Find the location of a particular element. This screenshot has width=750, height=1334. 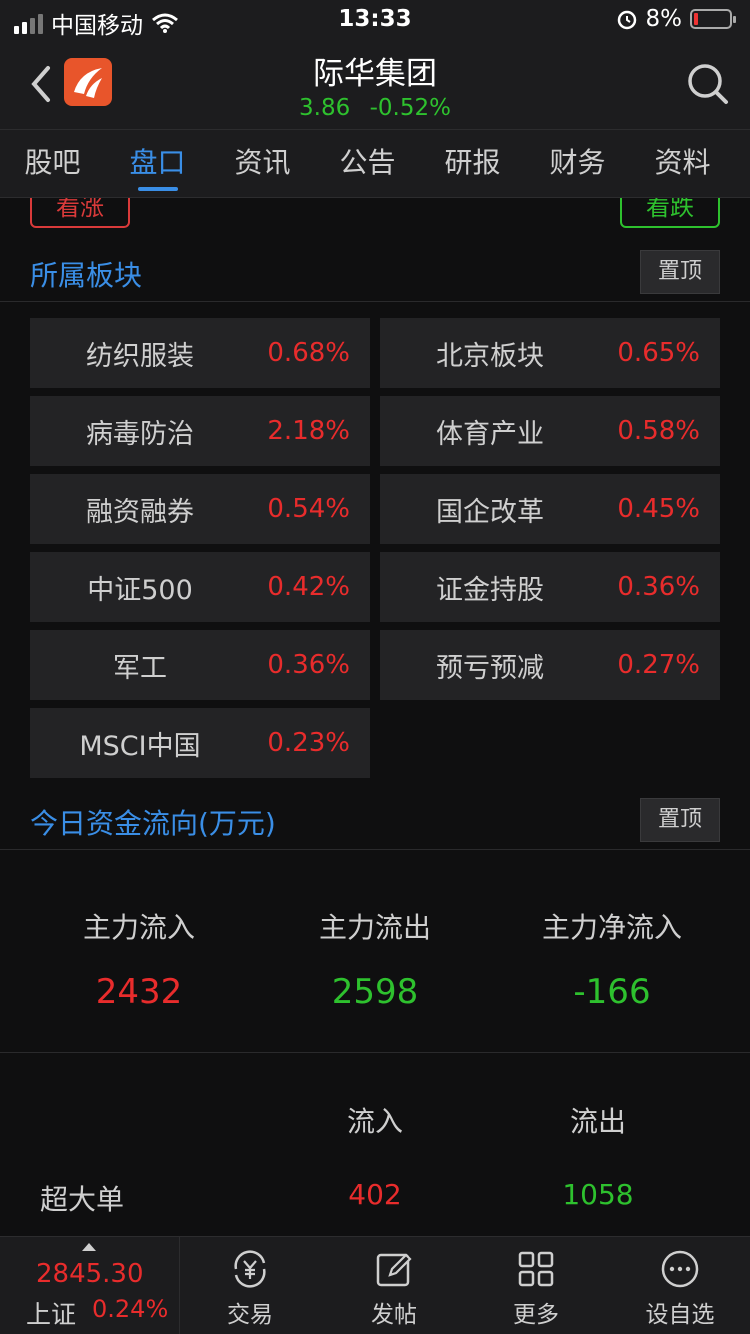

stock-price: 3.86 is located at coordinates (325, 108).